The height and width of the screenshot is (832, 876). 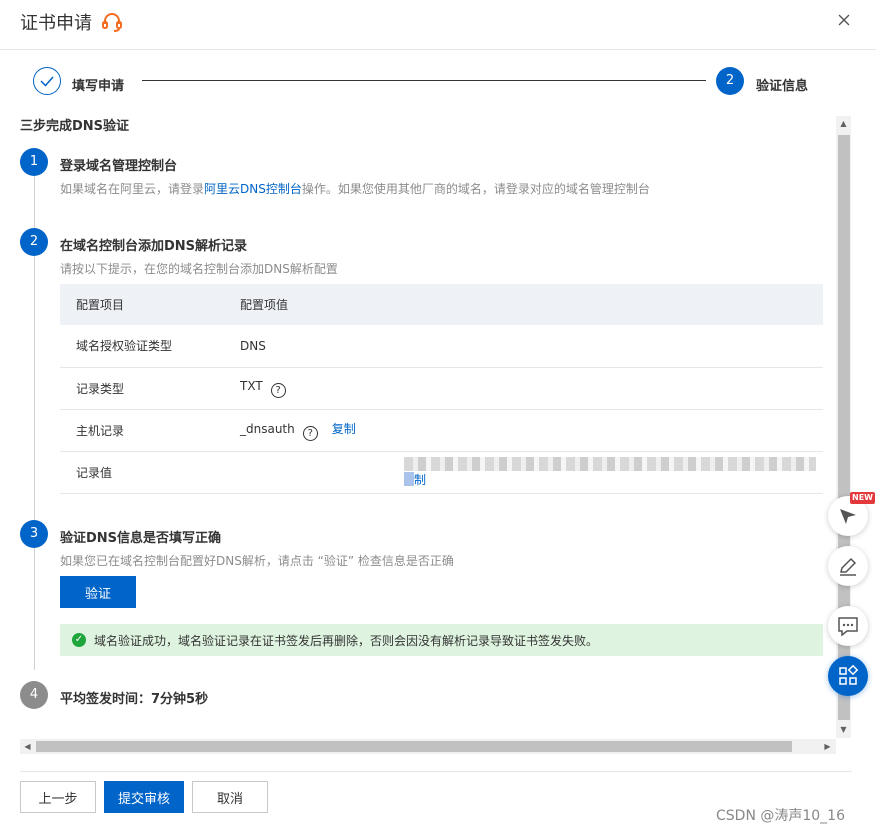 What do you see at coordinates (523, 472) in the screenshot?
I see `row-value-cell: 制` at bounding box center [523, 472].